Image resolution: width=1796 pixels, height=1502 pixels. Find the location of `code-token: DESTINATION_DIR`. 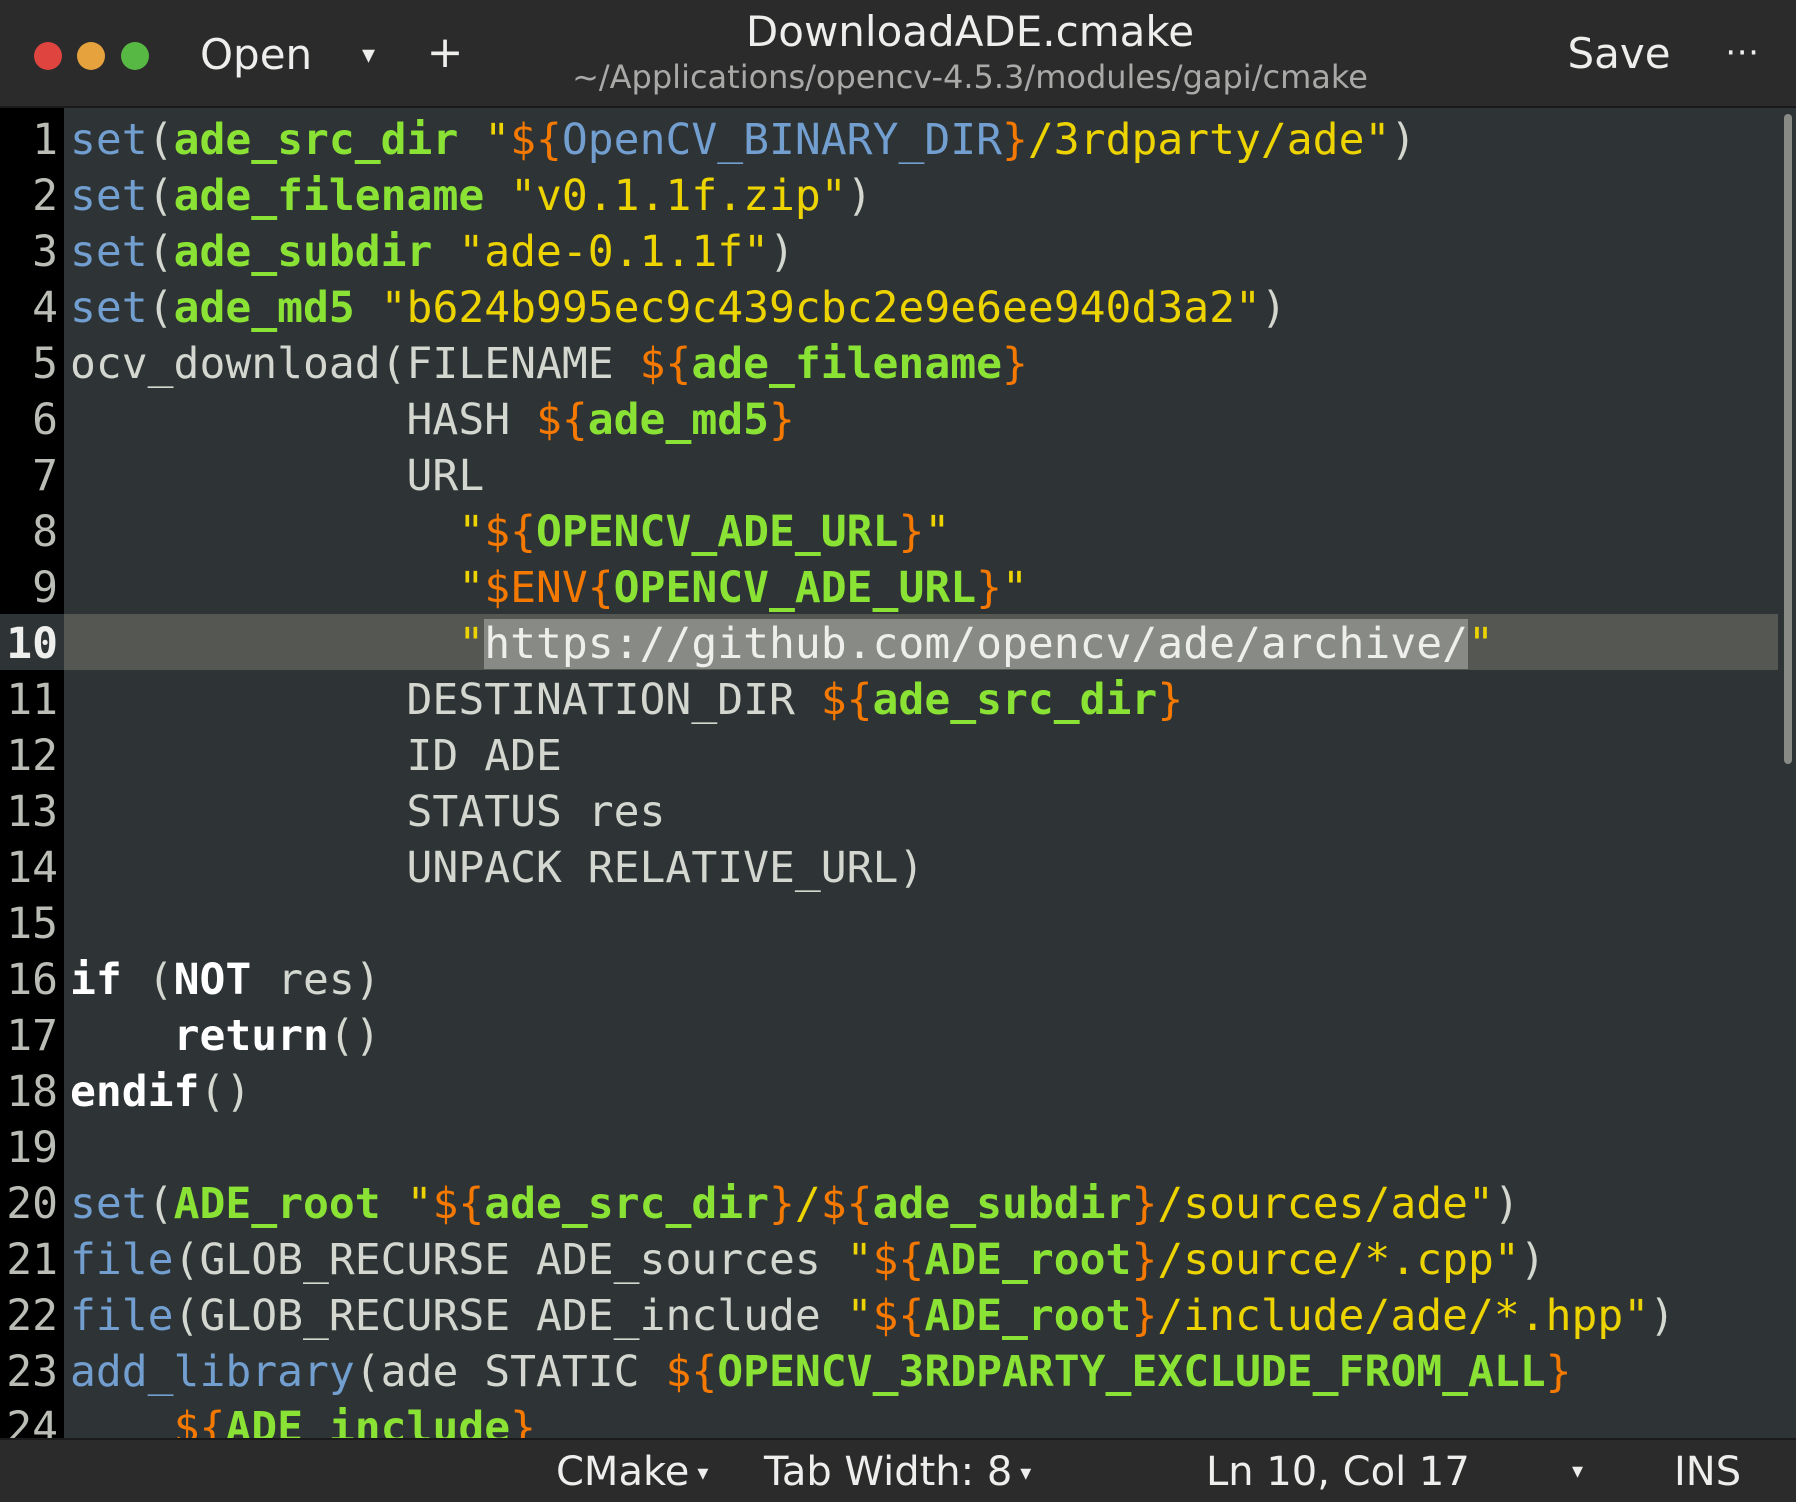

code-token: DESTINATION_DIR is located at coordinates (445, 700).